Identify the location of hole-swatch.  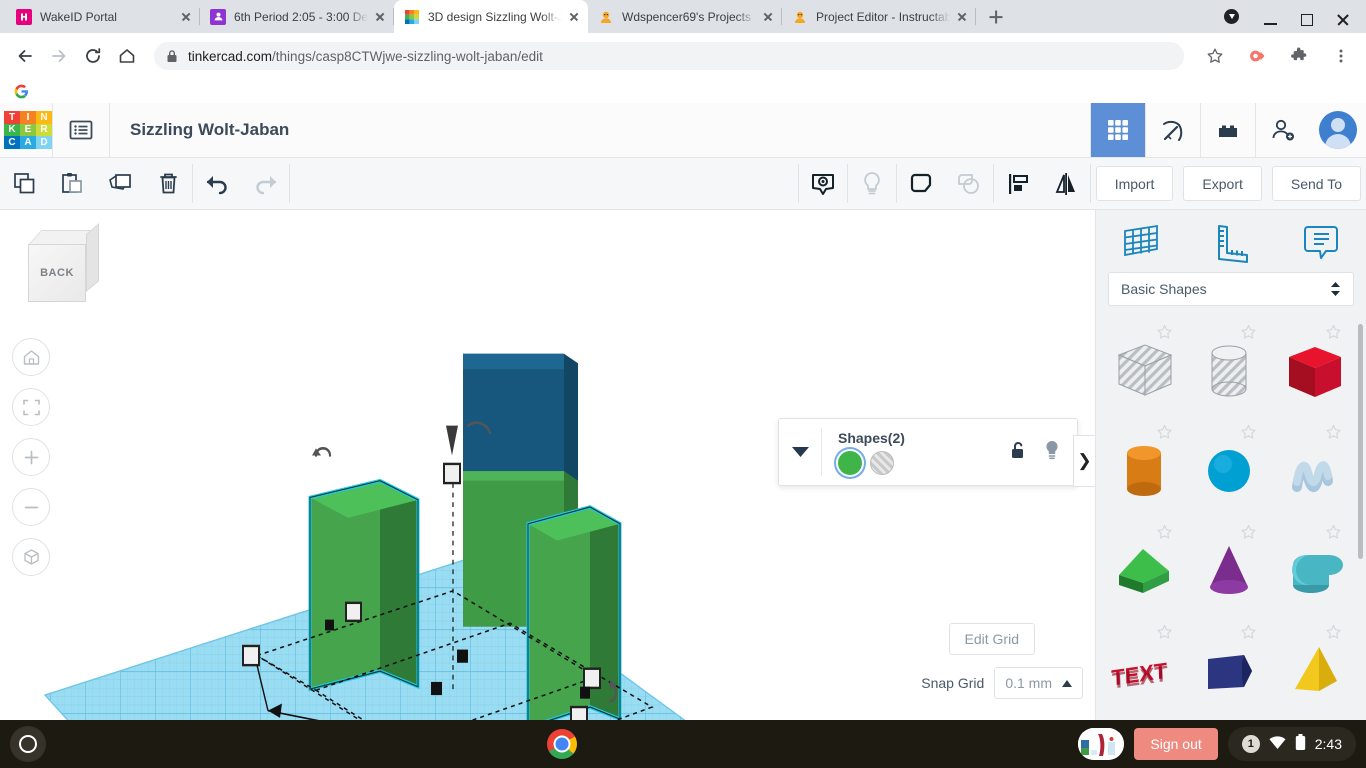
(882, 462).